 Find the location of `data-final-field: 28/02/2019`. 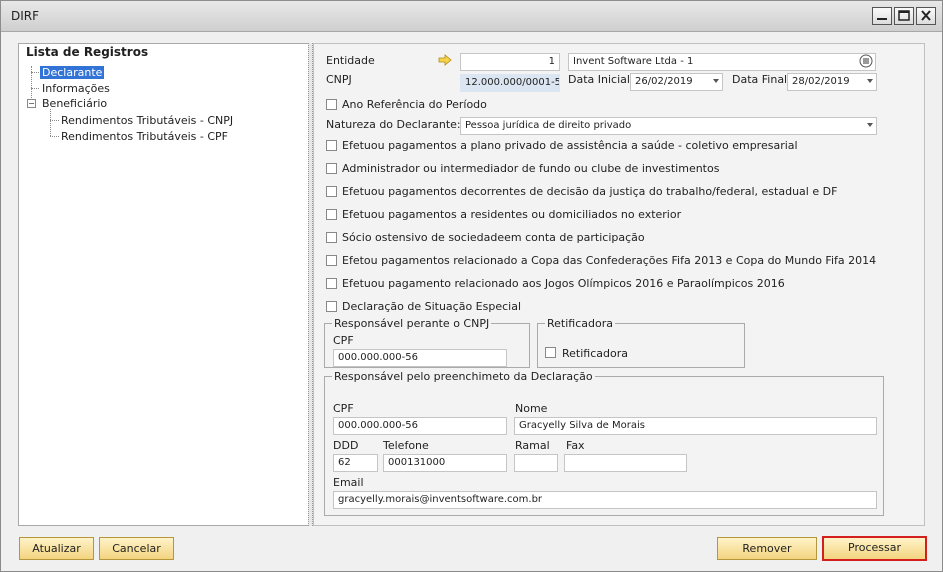

data-final-field: 28/02/2019 is located at coordinates (832, 82).